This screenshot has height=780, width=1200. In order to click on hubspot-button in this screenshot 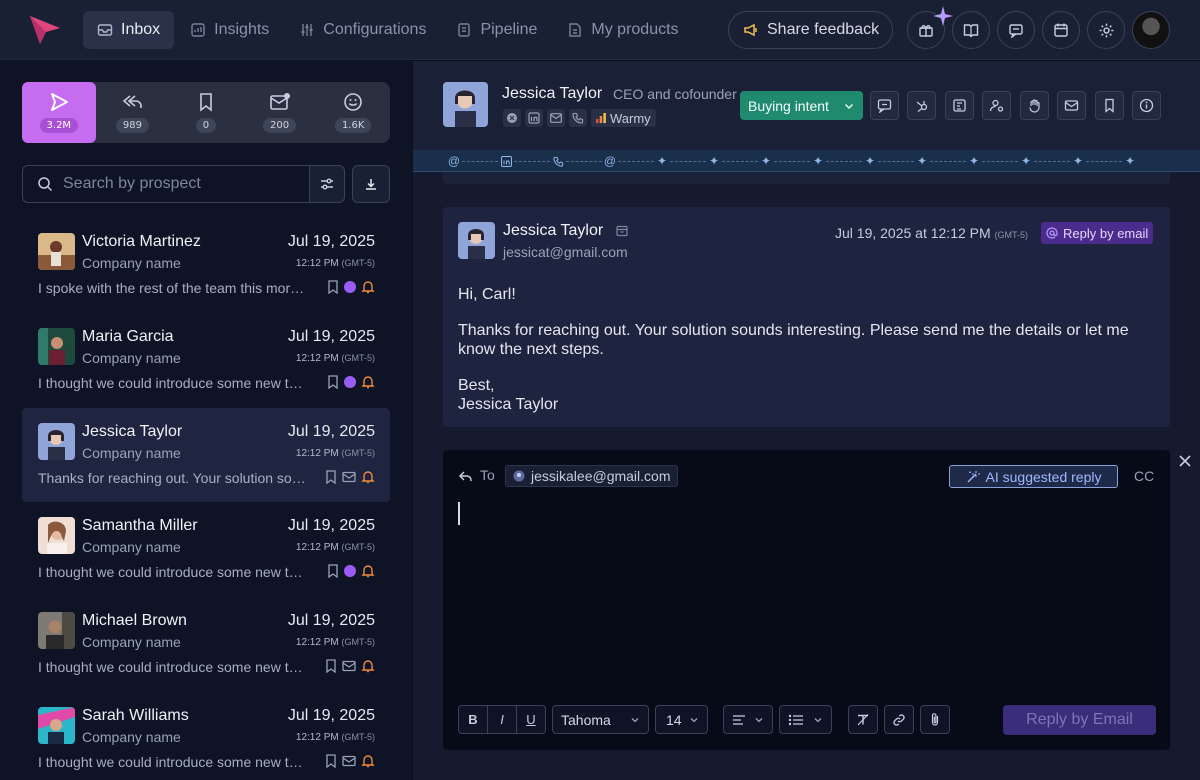, I will do `click(921, 105)`.